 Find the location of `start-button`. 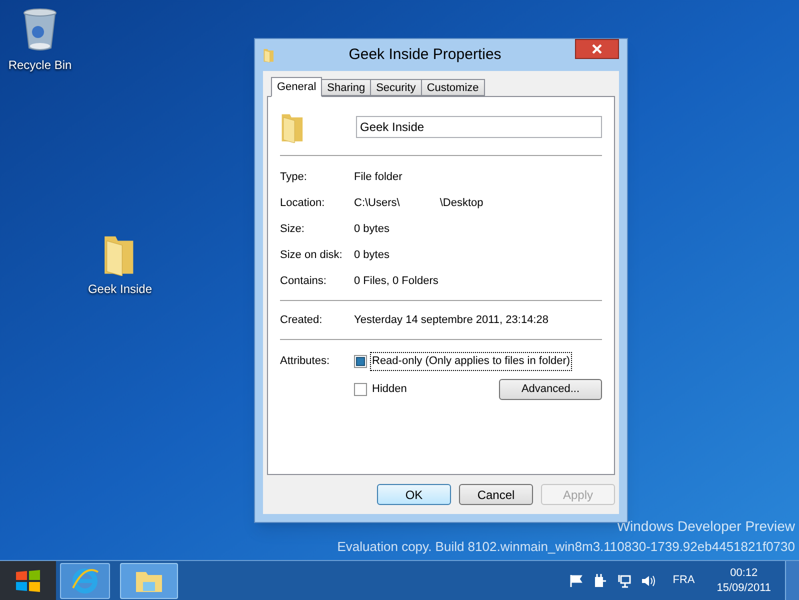

start-button is located at coordinates (28, 580).